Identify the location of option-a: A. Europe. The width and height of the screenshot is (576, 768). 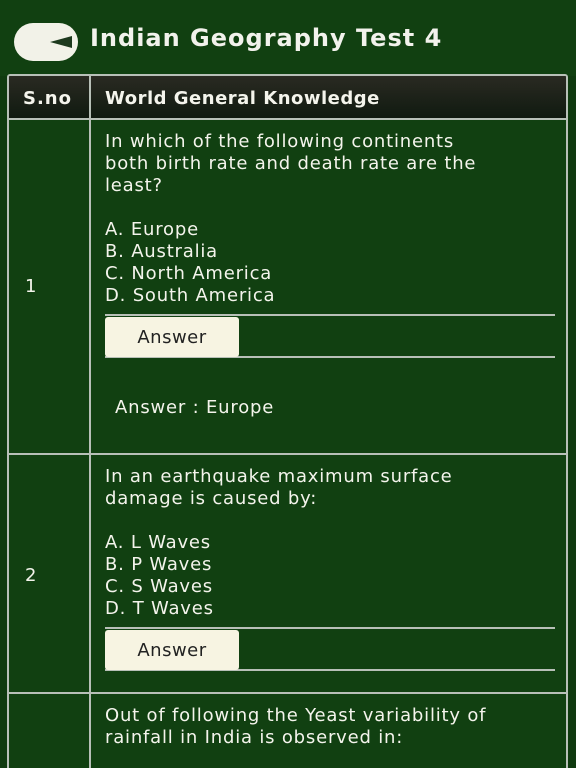
(152, 229).